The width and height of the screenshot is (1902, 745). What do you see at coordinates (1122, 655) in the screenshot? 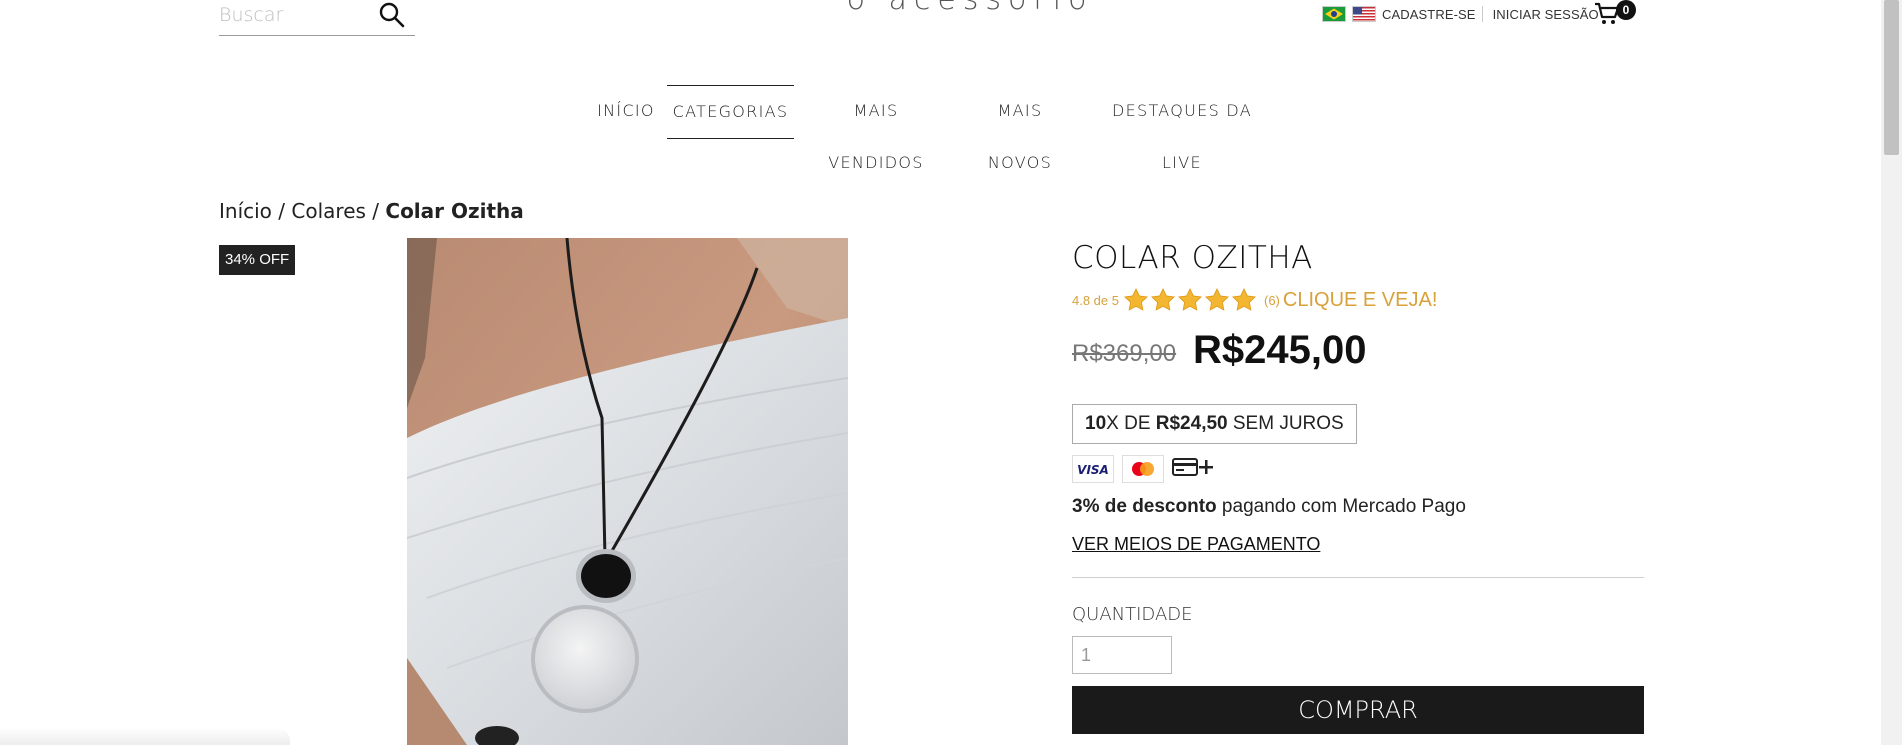
I see `quantity-input` at bounding box center [1122, 655].